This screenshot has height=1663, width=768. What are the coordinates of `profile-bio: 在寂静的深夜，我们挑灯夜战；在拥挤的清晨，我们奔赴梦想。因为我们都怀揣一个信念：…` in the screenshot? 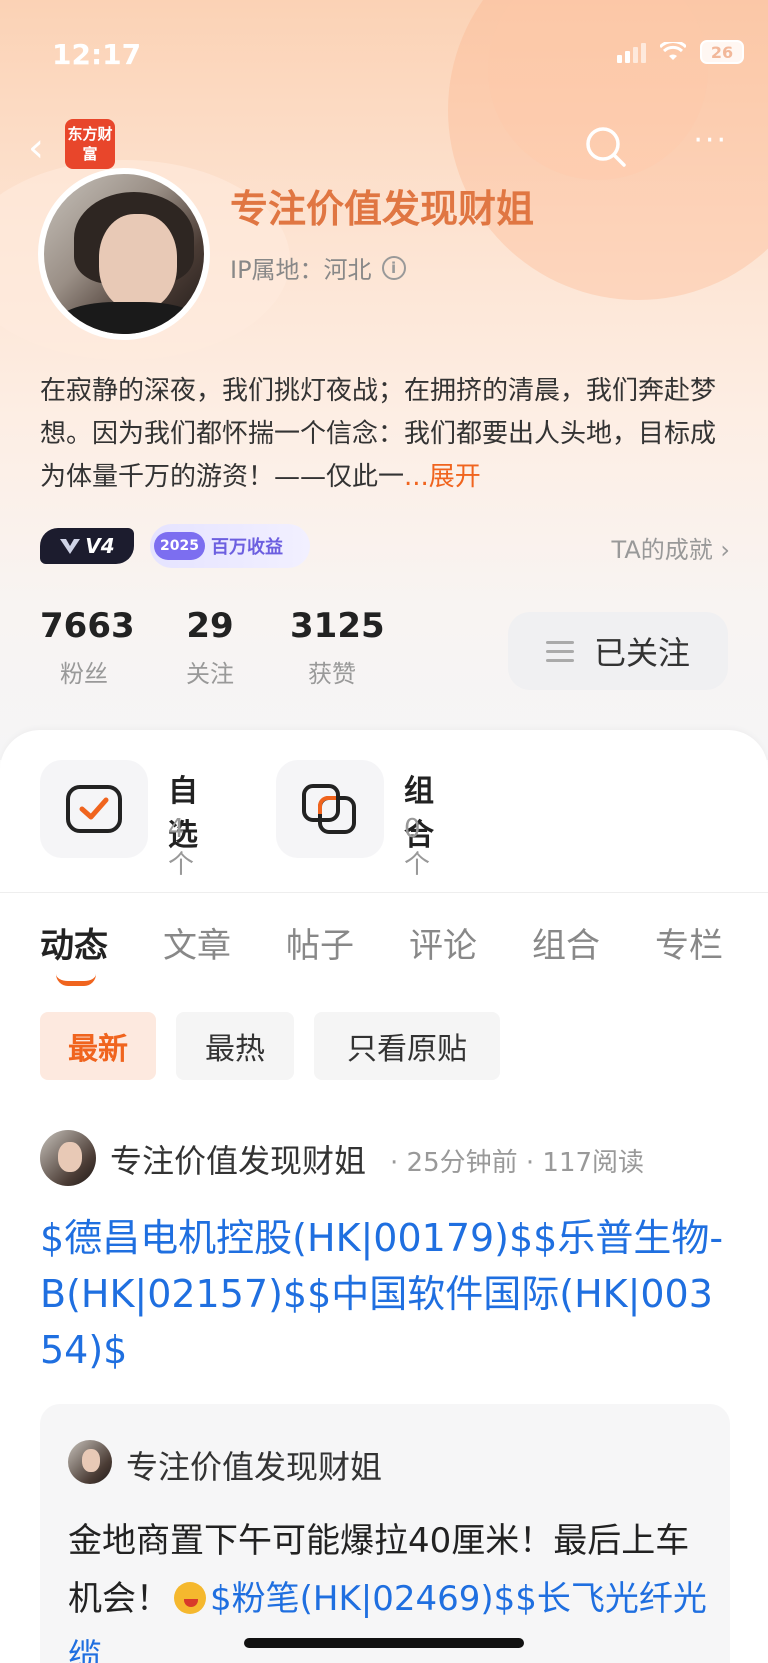 It's located at (385, 434).